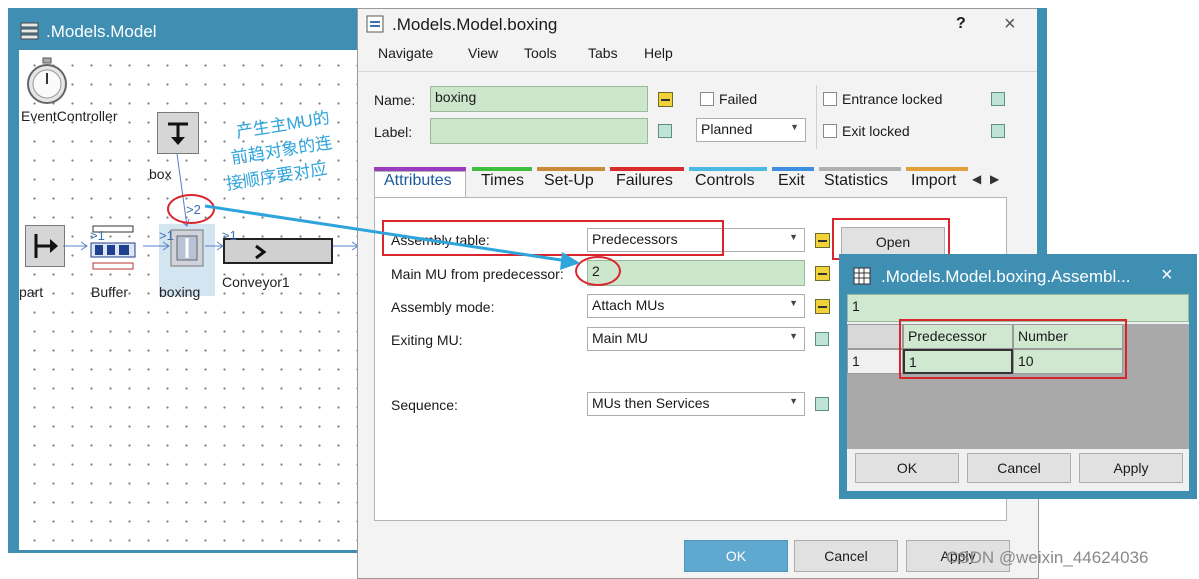 The height and width of the screenshot is (579, 1199). Describe the element at coordinates (553, 238) in the screenshot. I see `highlight-assembly-table` at that location.